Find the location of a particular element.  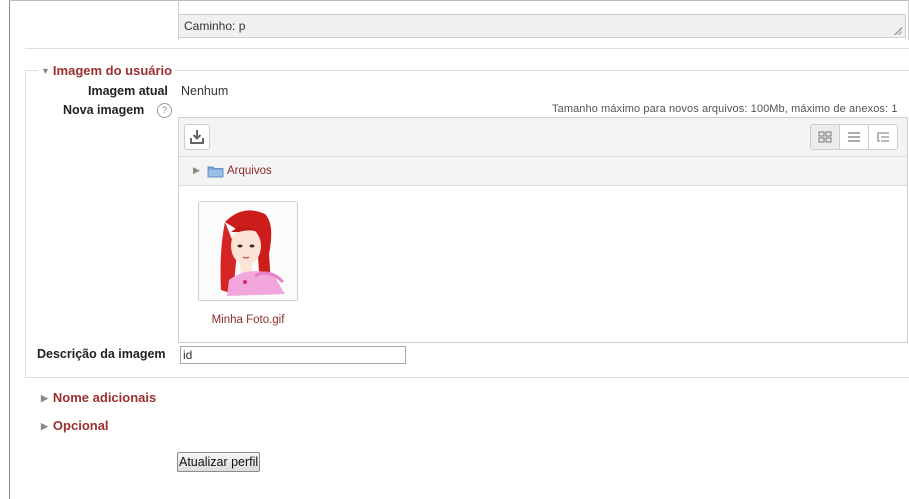

optional-section-toggle: ▶ Opcional is located at coordinates (75, 425).